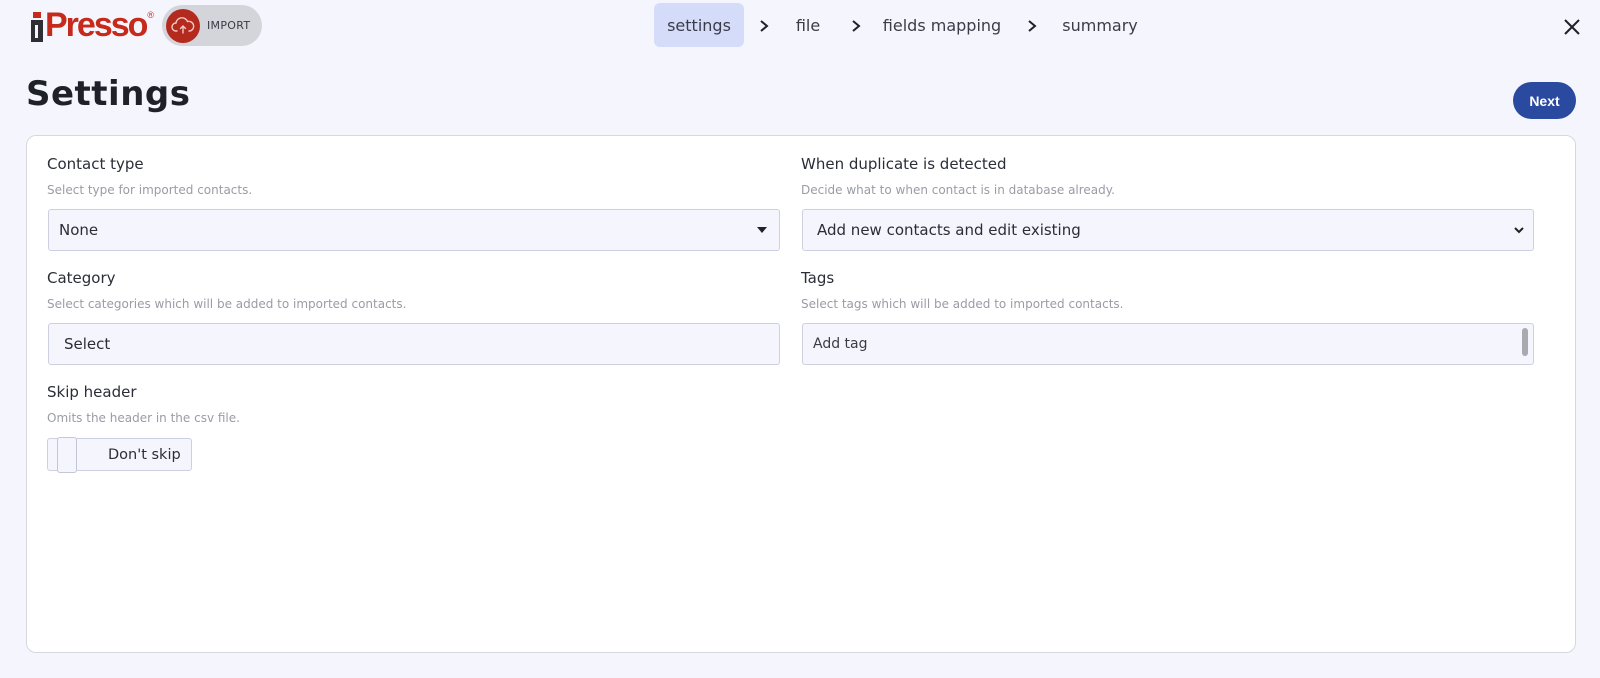 The image size is (1600, 678). Describe the element at coordinates (143, 418) in the screenshot. I see `skip-header-help: Omits the header in the csv file.` at that location.